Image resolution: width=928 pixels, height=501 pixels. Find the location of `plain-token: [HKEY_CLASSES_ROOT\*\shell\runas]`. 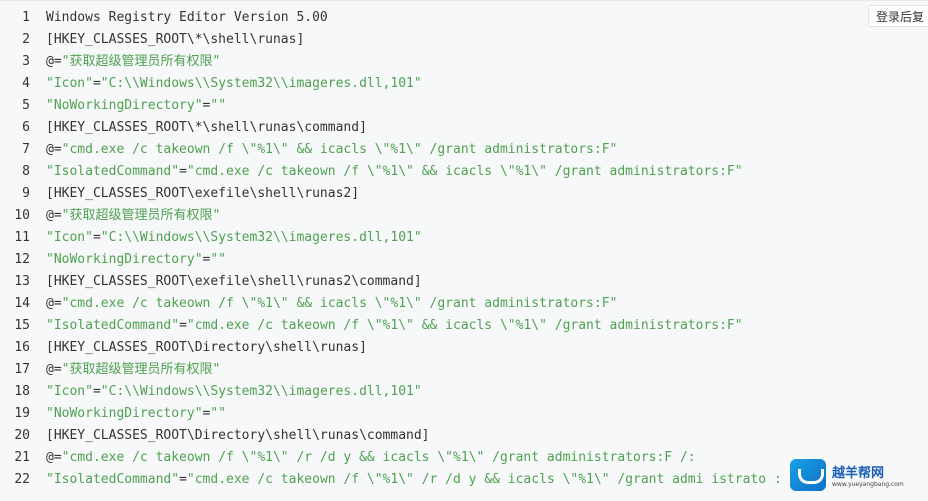

plain-token: [HKEY_CLASSES_ROOT\*\shell\runas] is located at coordinates (175, 39).